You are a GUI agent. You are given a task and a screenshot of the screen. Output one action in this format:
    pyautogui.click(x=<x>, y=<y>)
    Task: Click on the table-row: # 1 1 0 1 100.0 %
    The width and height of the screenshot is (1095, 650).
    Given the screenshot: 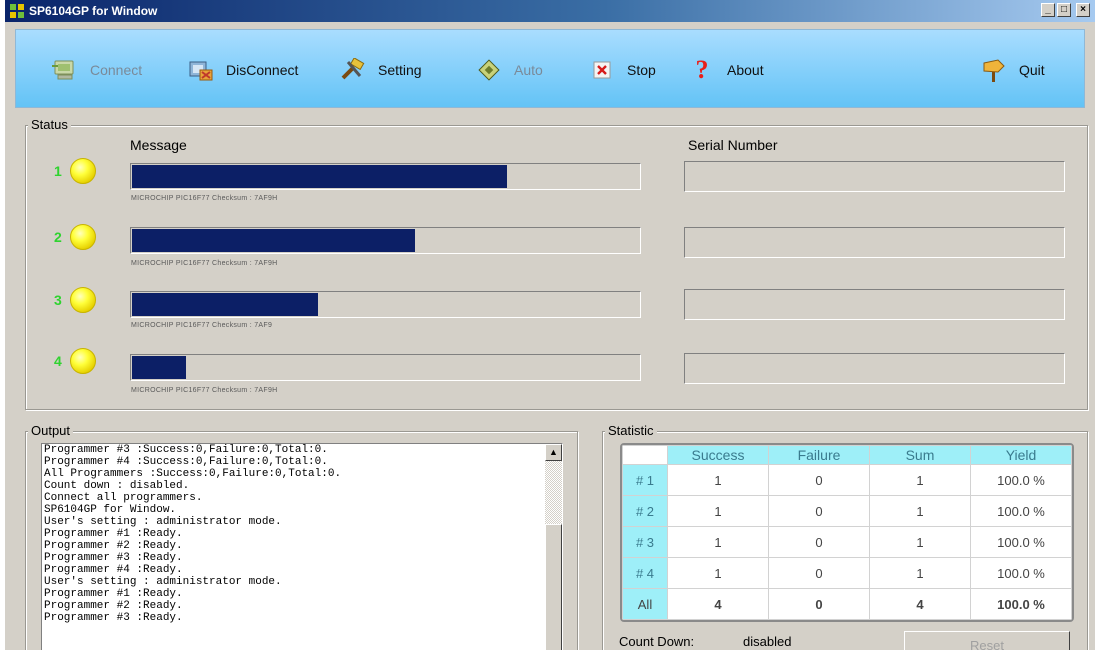 What is the action you would take?
    pyautogui.click(x=847, y=480)
    